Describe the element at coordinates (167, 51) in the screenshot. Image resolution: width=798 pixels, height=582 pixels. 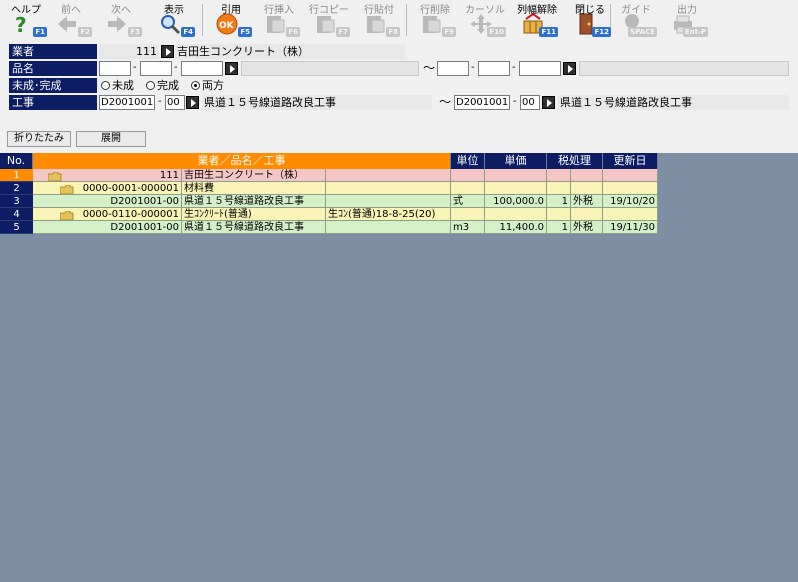
I see `vendor-lookup-button` at that location.